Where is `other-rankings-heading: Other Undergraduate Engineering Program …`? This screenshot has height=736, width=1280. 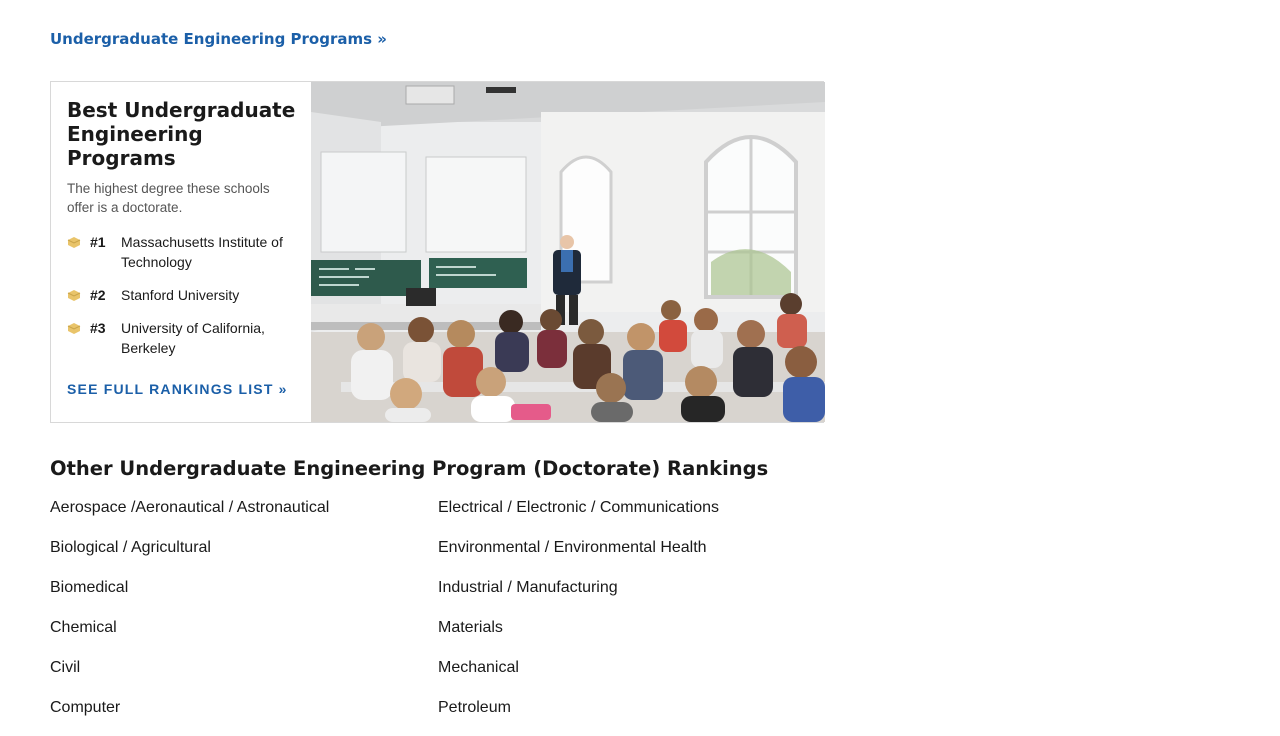
other-rankings-heading: Other Undergraduate Engineering Program … is located at coordinates (409, 469).